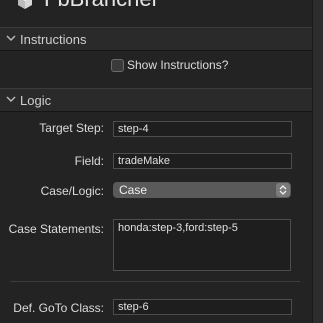  I want to click on case-logic-value: Case, so click(133, 190).